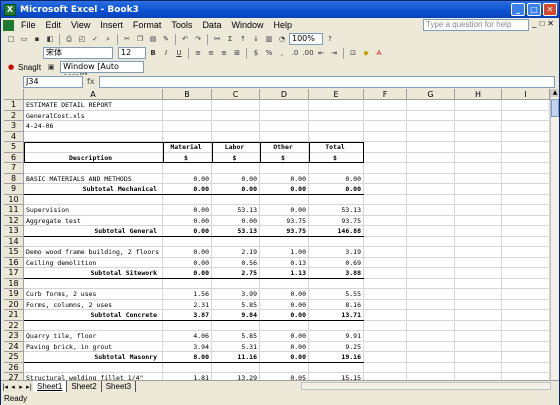 This screenshot has height=405, width=560. I want to click on font-color-icon: A, so click(379, 53).